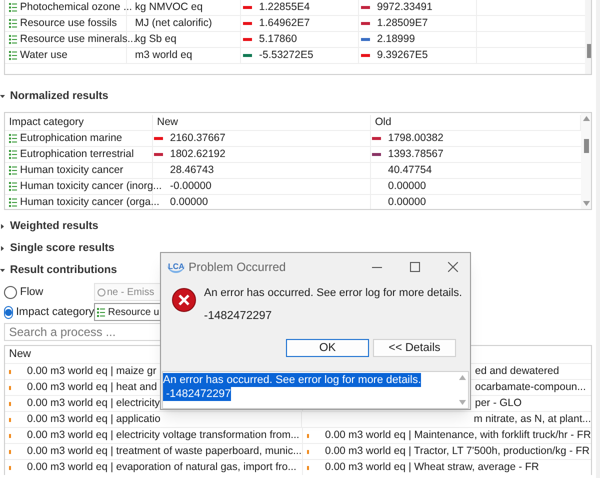 The image size is (600, 478). Describe the element at coordinates (44, 55) in the screenshot. I see `table-cell-text: Water use` at that location.